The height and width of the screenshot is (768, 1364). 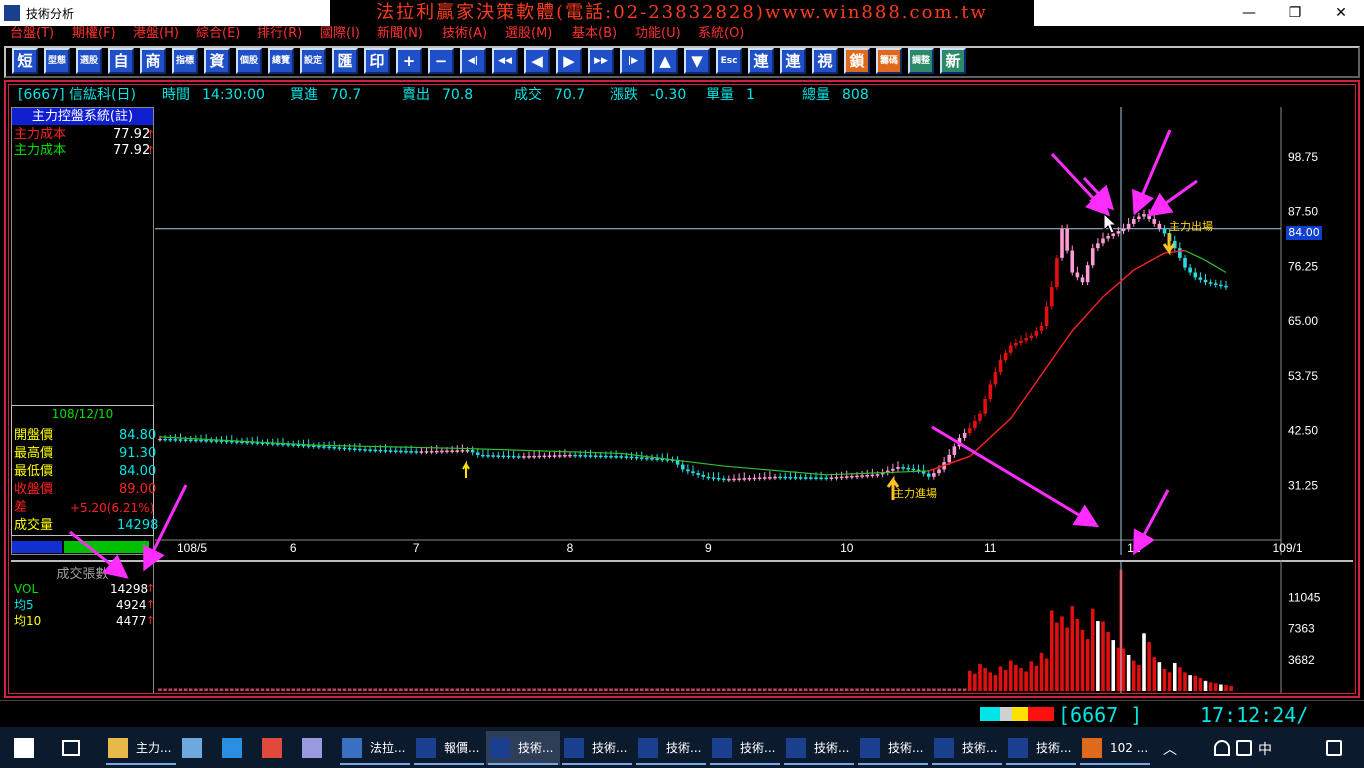 I want to click on task-view-icon, so click(x=71, y=748).